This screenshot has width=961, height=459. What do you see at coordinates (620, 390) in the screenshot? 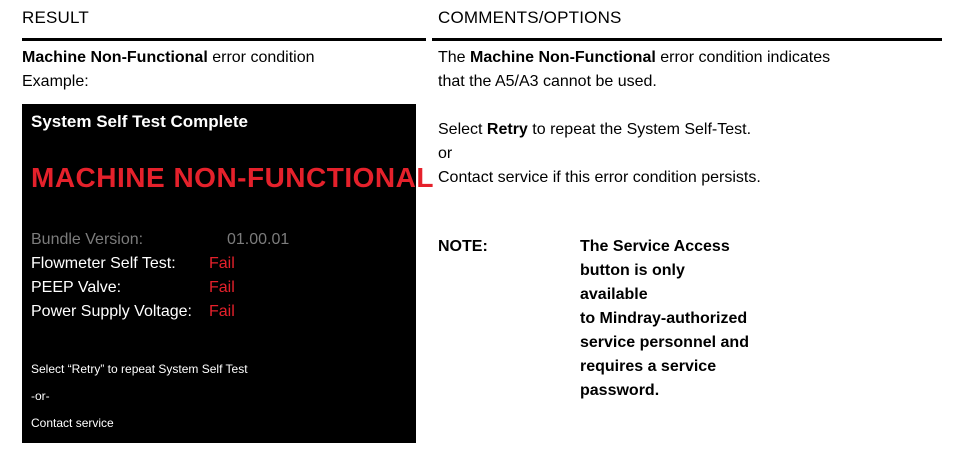
I see `note-line: password.` at bounding box center [620, 390].